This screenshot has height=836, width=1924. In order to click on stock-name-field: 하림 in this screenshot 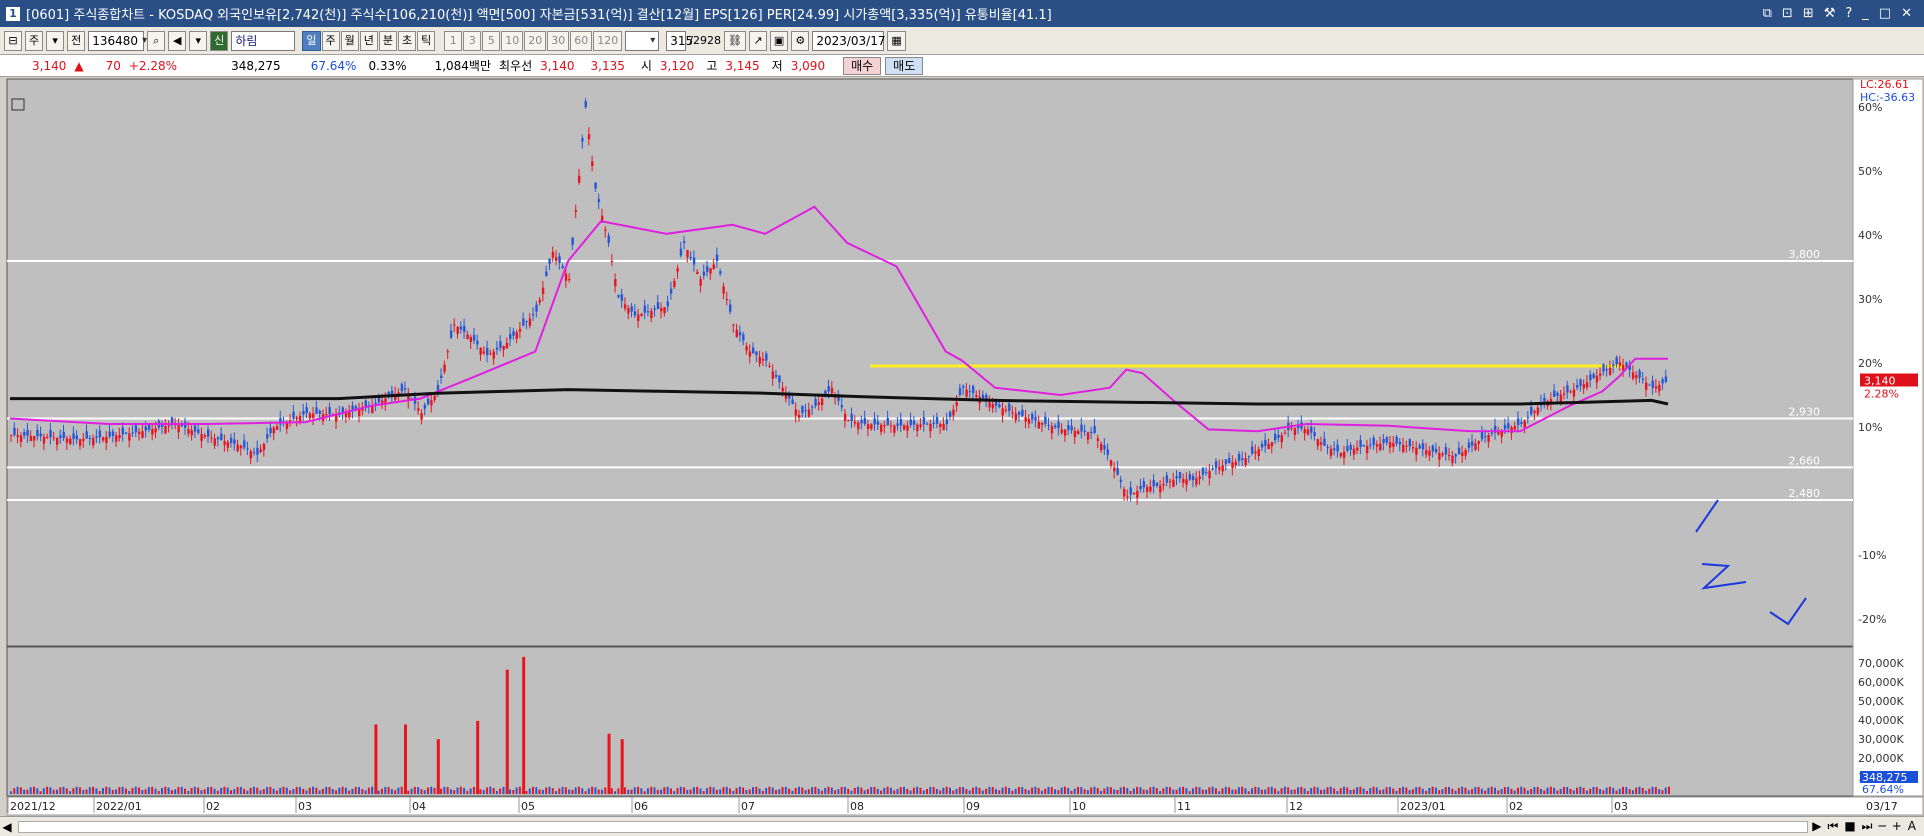, I will do `click(263, 40)`.